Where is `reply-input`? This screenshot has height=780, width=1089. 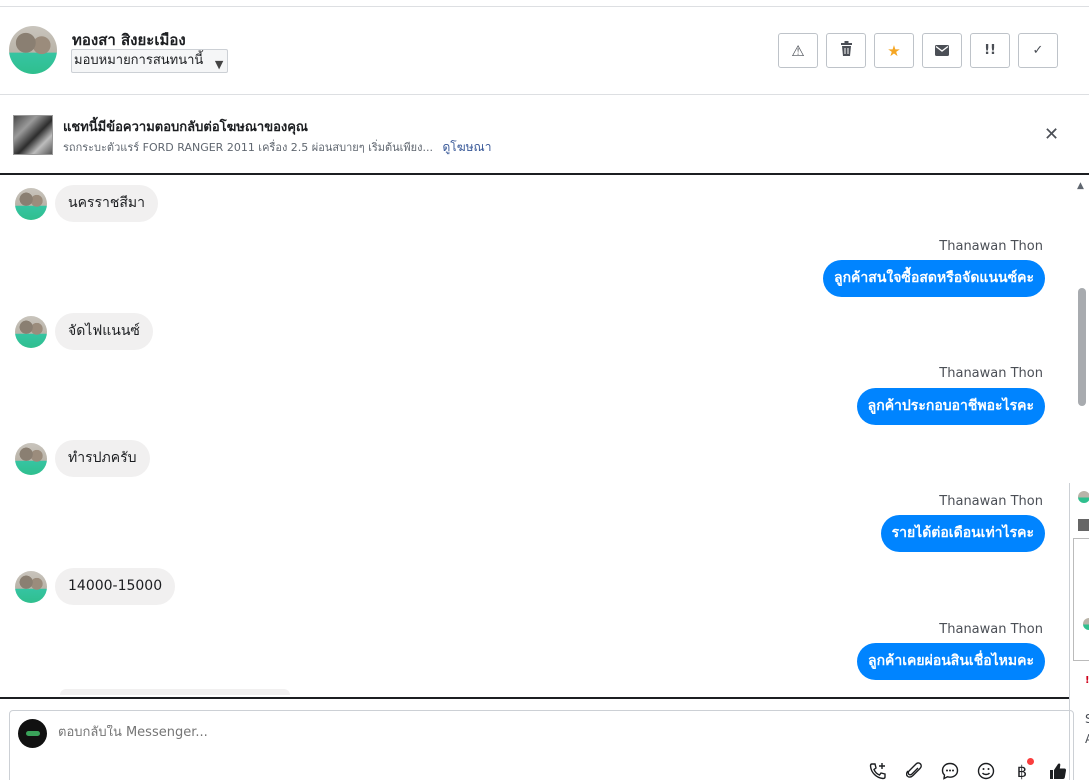 reply-input is located at coordinates (358, 732).